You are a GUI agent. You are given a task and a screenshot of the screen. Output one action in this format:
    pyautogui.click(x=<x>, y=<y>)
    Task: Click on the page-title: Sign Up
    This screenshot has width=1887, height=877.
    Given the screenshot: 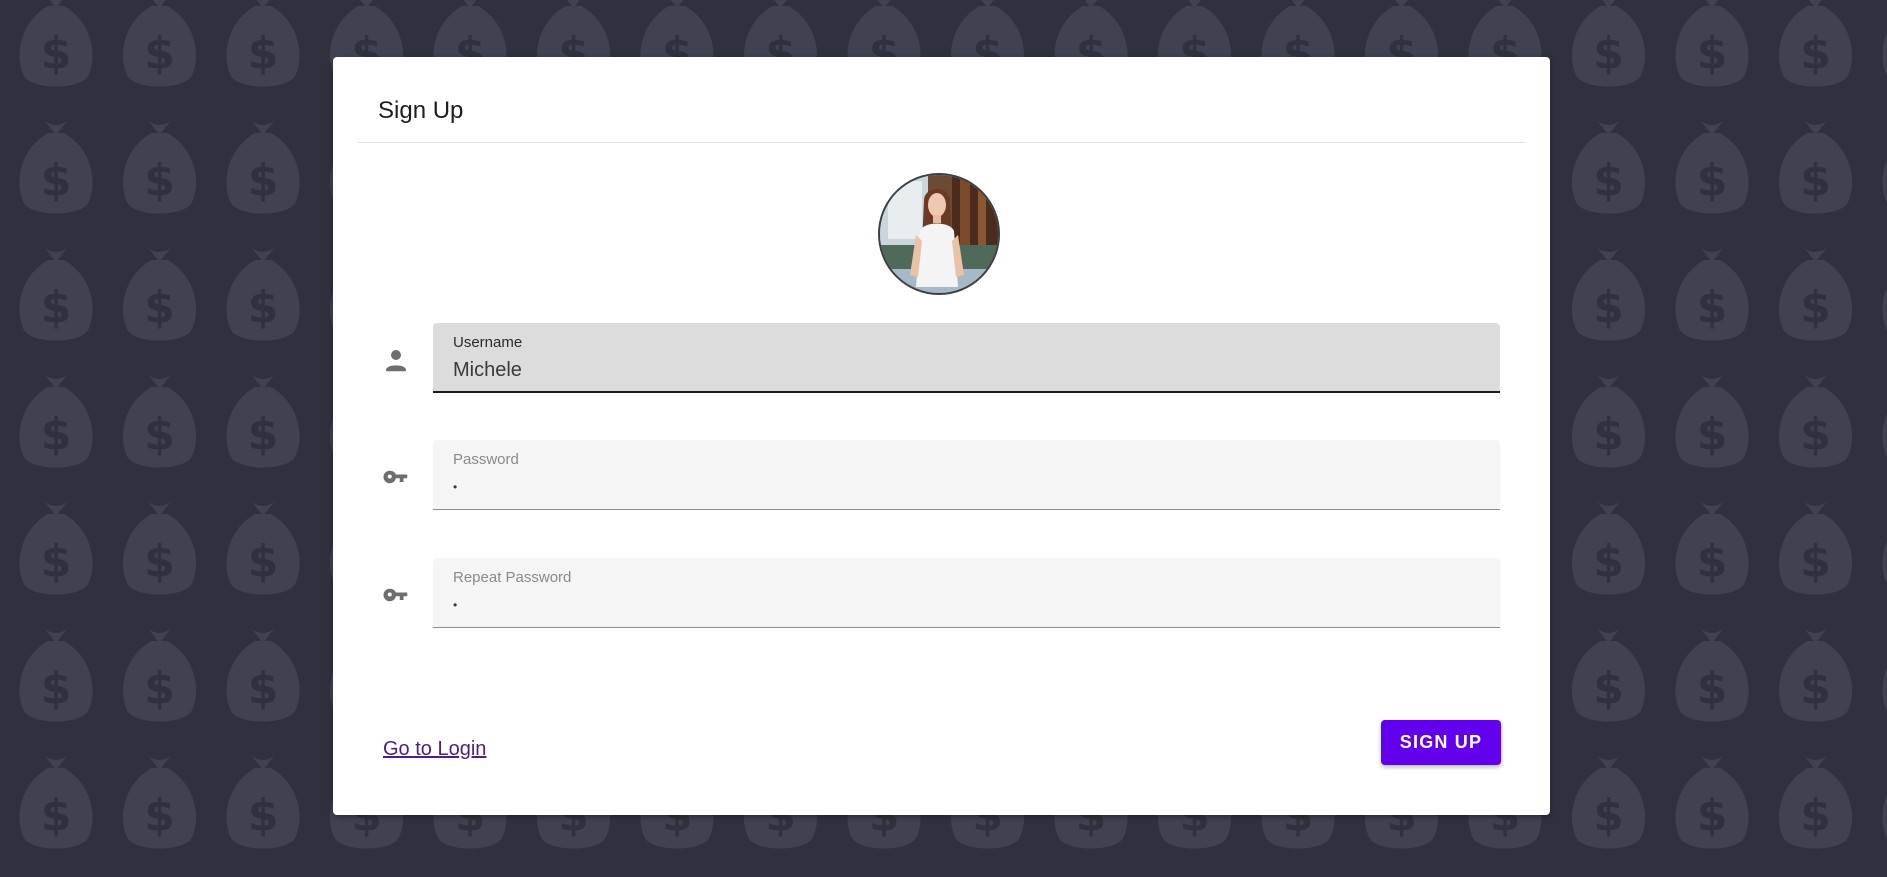 What is the action you would take?
    pyautogui.click(x=421, y=110)
    